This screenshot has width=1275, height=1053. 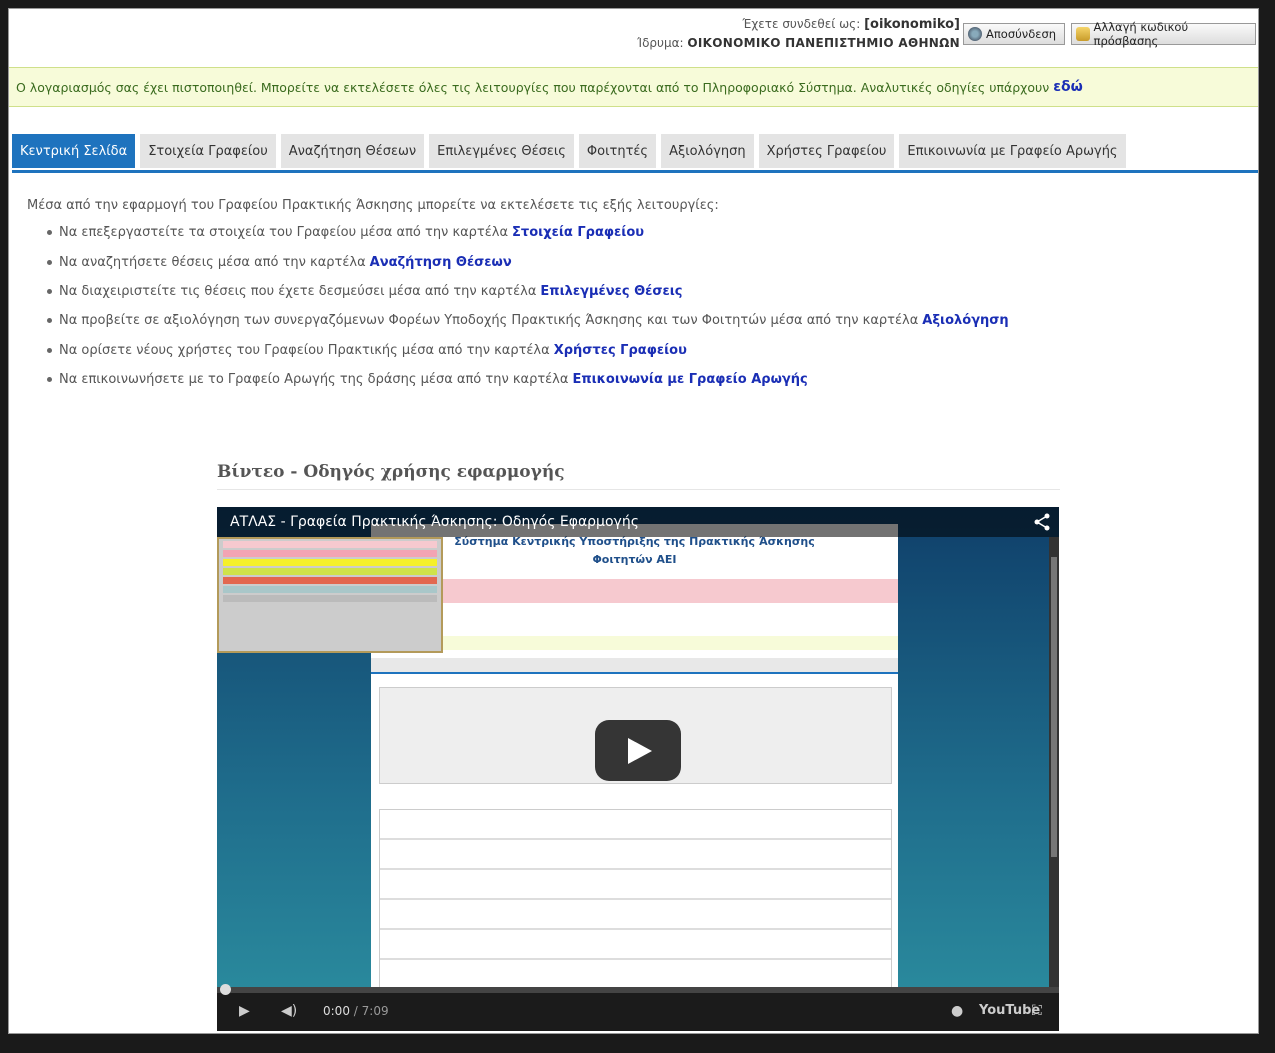 What do you see at coordinates (289, 1011) in the screenshot?
I see `volume-icon: ◀)` at bounding box center [289, 1011].